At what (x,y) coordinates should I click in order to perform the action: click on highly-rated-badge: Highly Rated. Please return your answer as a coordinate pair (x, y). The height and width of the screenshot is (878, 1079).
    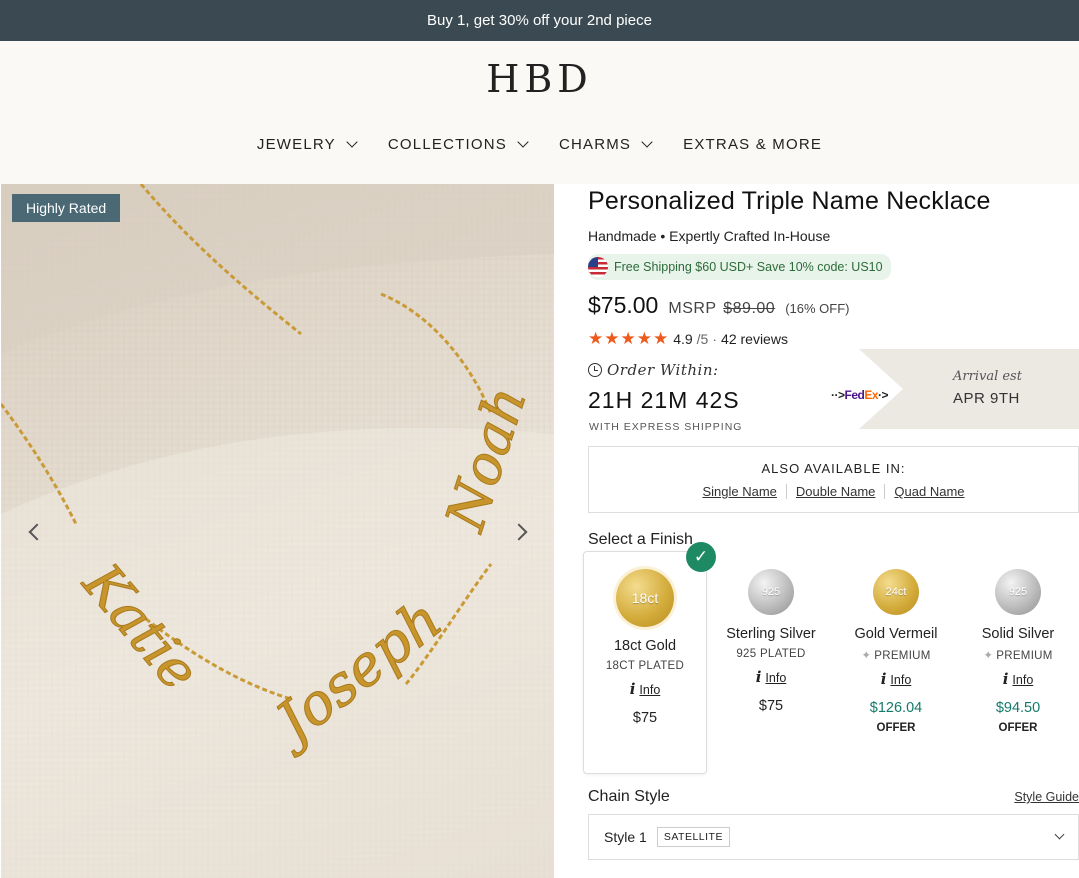
    Looking at the image, I should click on (66, 208).